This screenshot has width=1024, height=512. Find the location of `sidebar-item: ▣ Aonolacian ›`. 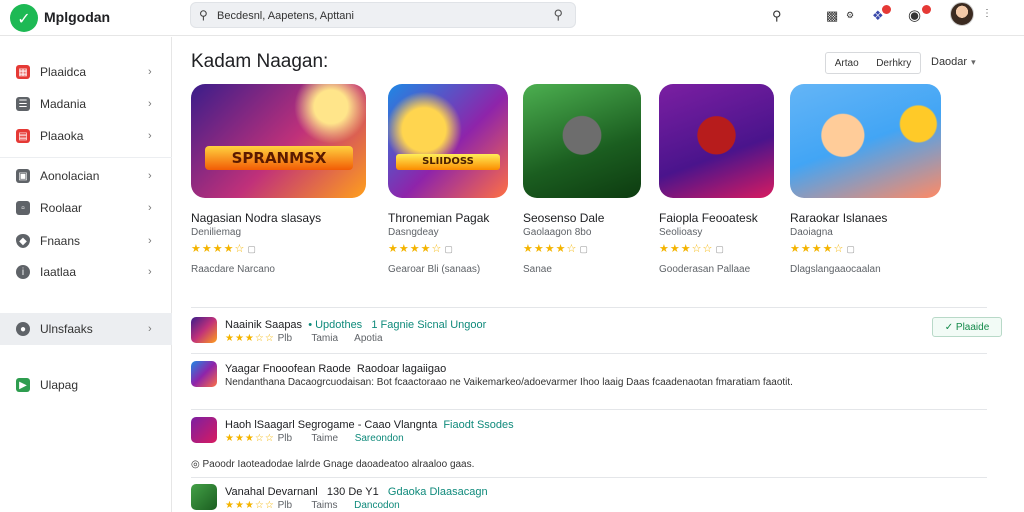

sidebar-item: ▣ Aonolacian › is located at coordinates (86, 176).